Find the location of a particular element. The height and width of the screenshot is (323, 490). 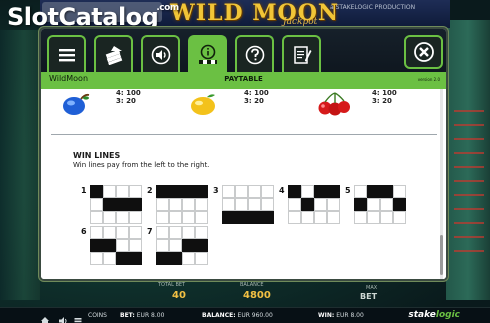

document-pencil-icon is located at coordinates (302, 55).